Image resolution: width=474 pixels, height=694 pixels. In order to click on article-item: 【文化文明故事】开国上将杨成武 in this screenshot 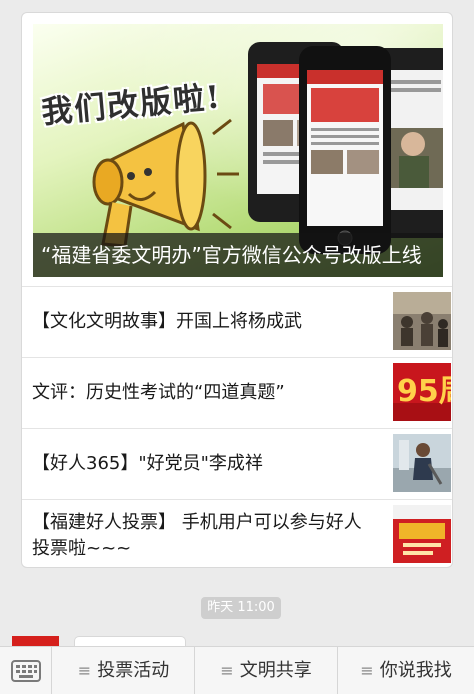, I will do `click(237, 321)`.